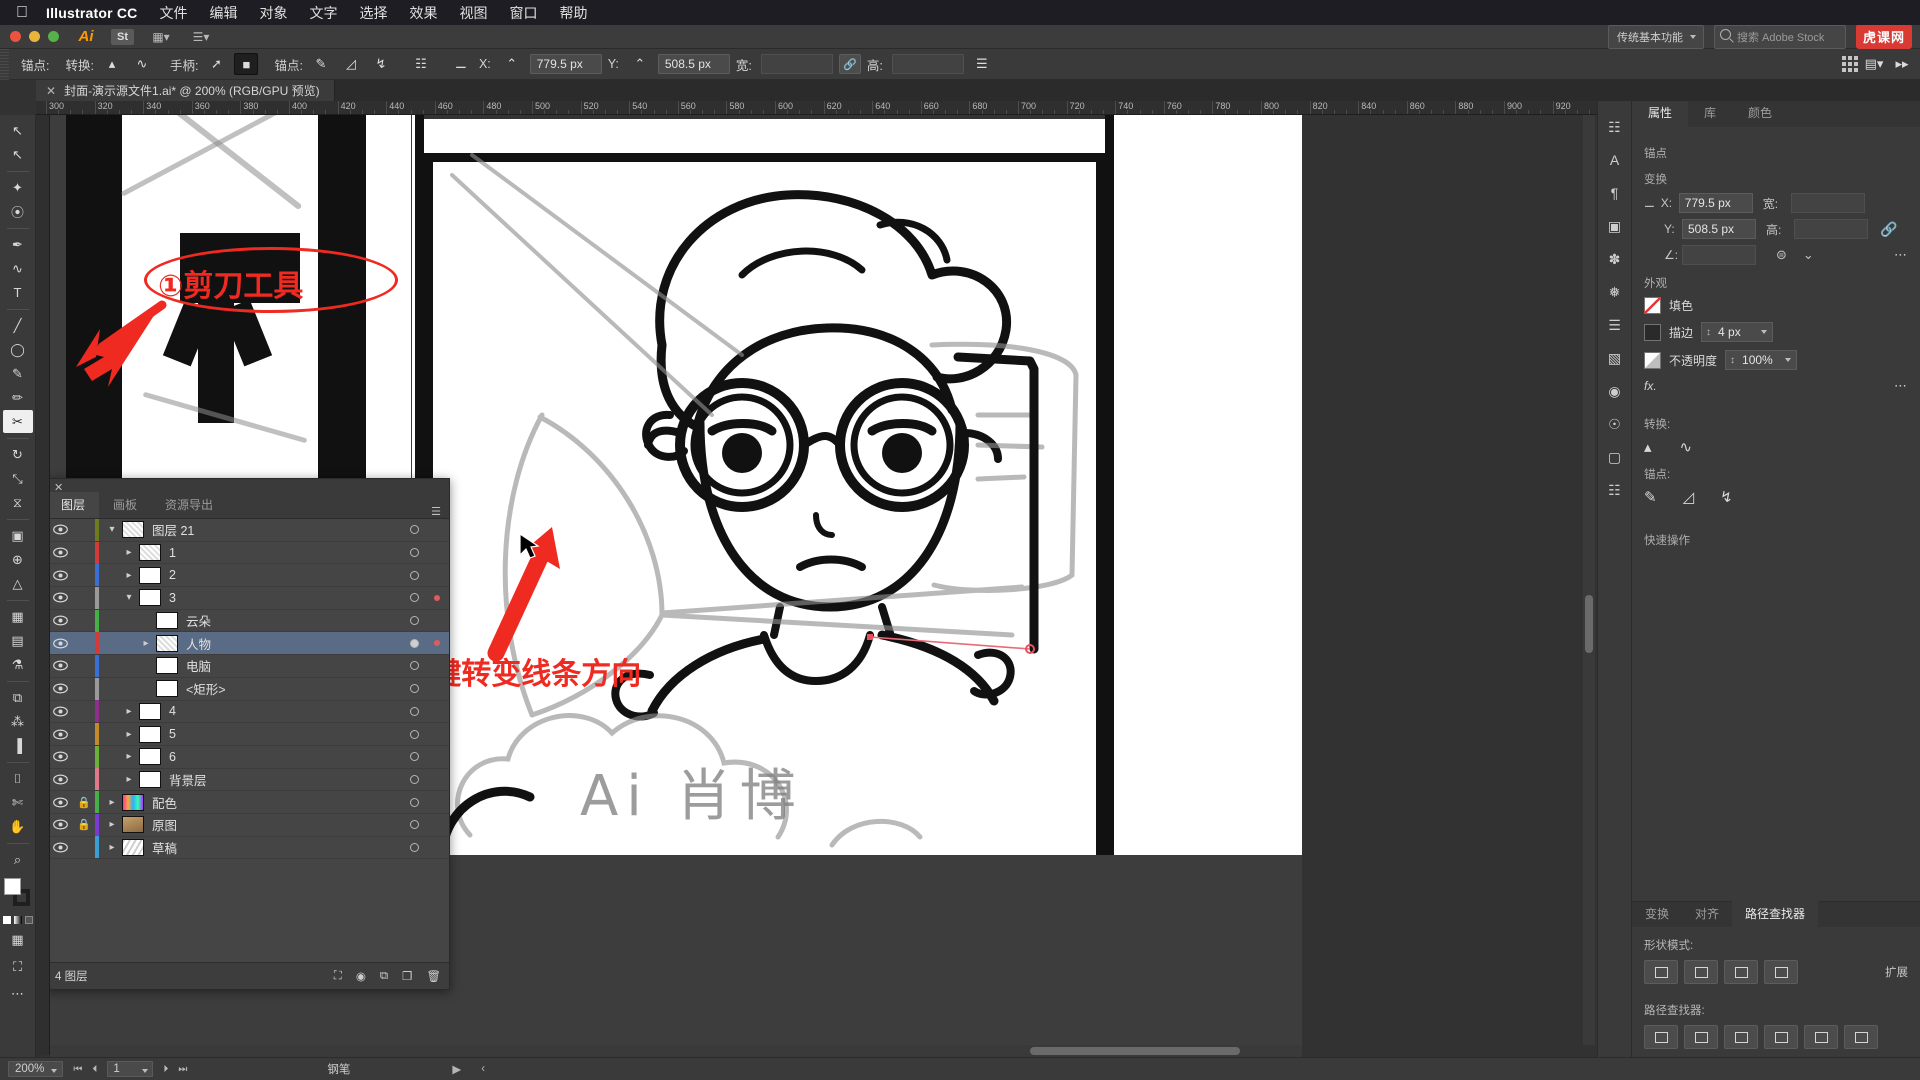 This screenshot has height=1080, width=1920. Describe the element at coordinates (18, 502) in the screenshot. I see `width-tool: ⧖` at that location.